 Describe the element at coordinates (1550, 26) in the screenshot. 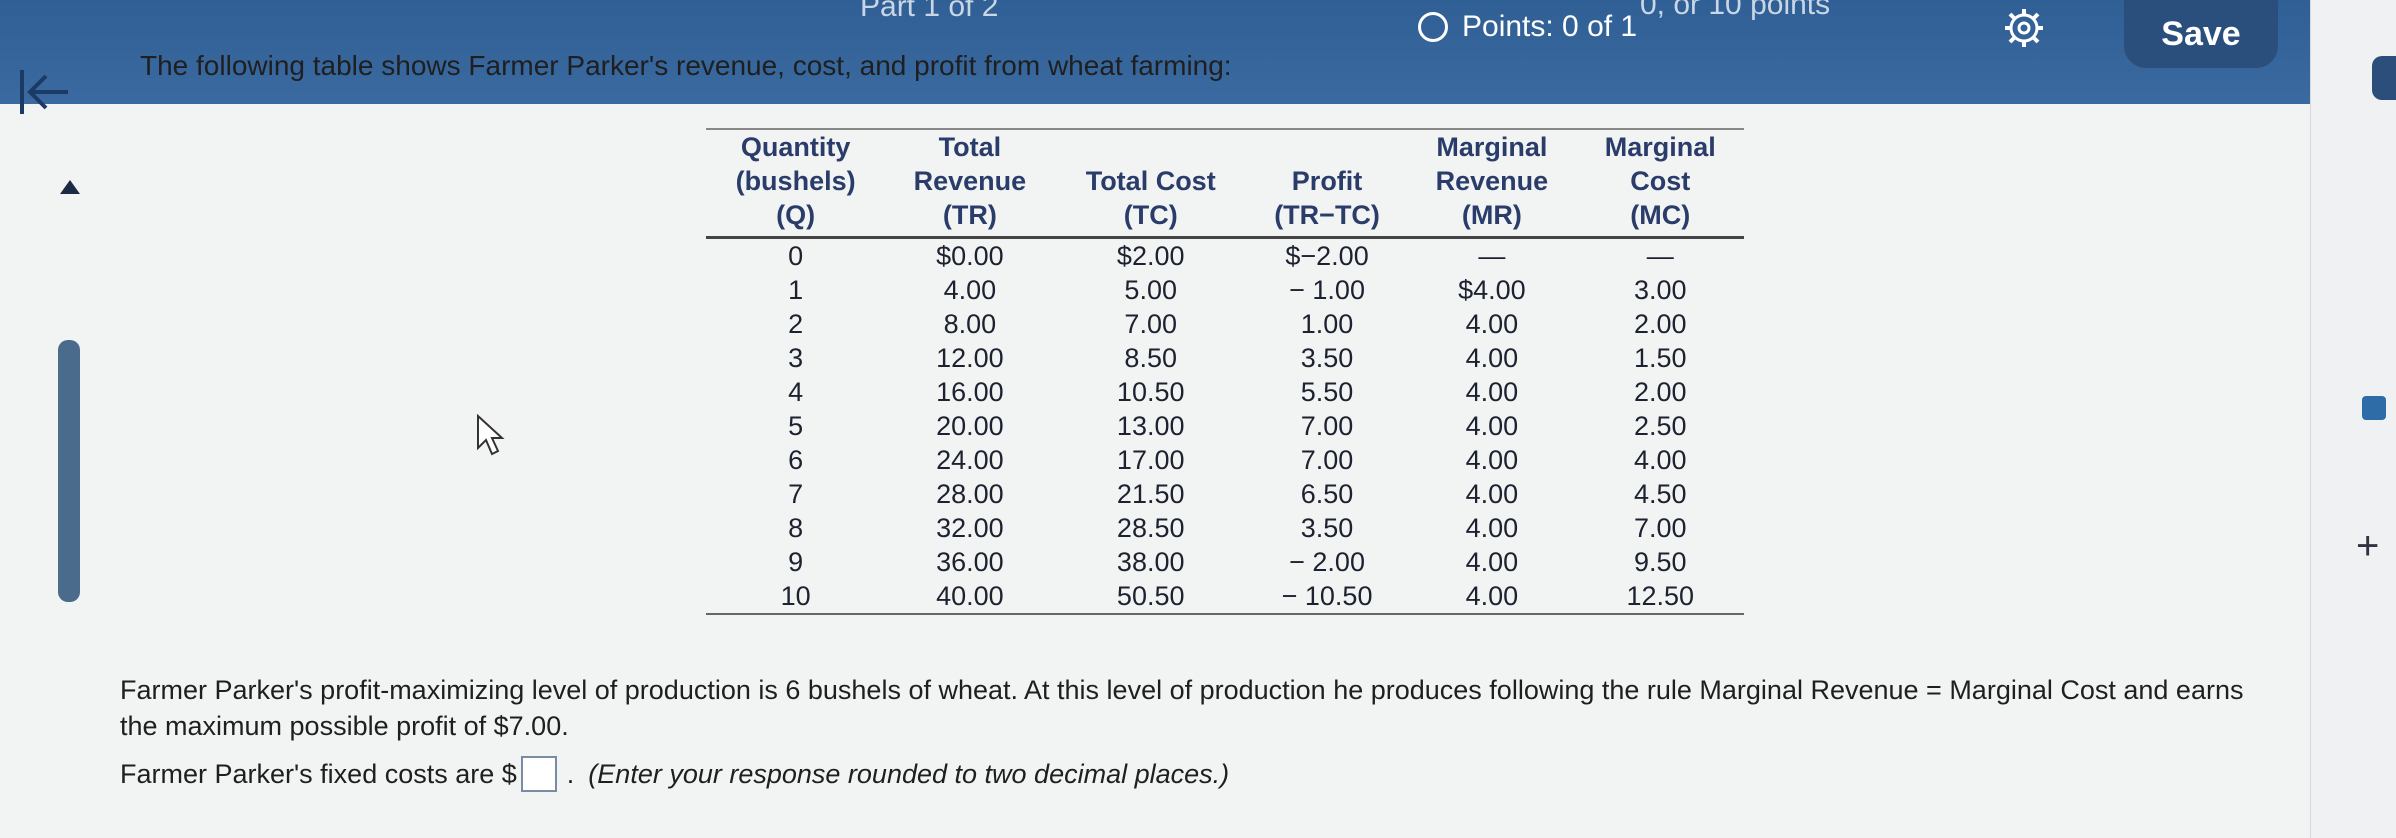

I see `points-label: Points: 0 of 1` at that location.